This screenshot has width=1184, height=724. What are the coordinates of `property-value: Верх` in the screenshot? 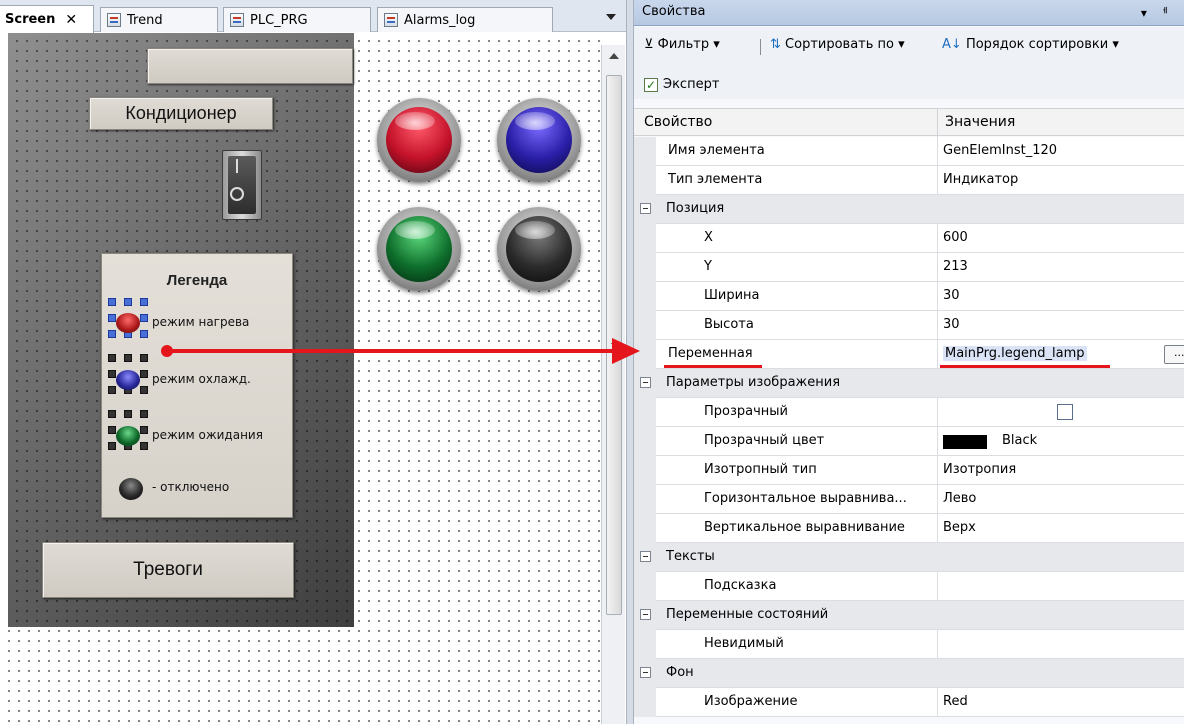 It's located at (959, 527).